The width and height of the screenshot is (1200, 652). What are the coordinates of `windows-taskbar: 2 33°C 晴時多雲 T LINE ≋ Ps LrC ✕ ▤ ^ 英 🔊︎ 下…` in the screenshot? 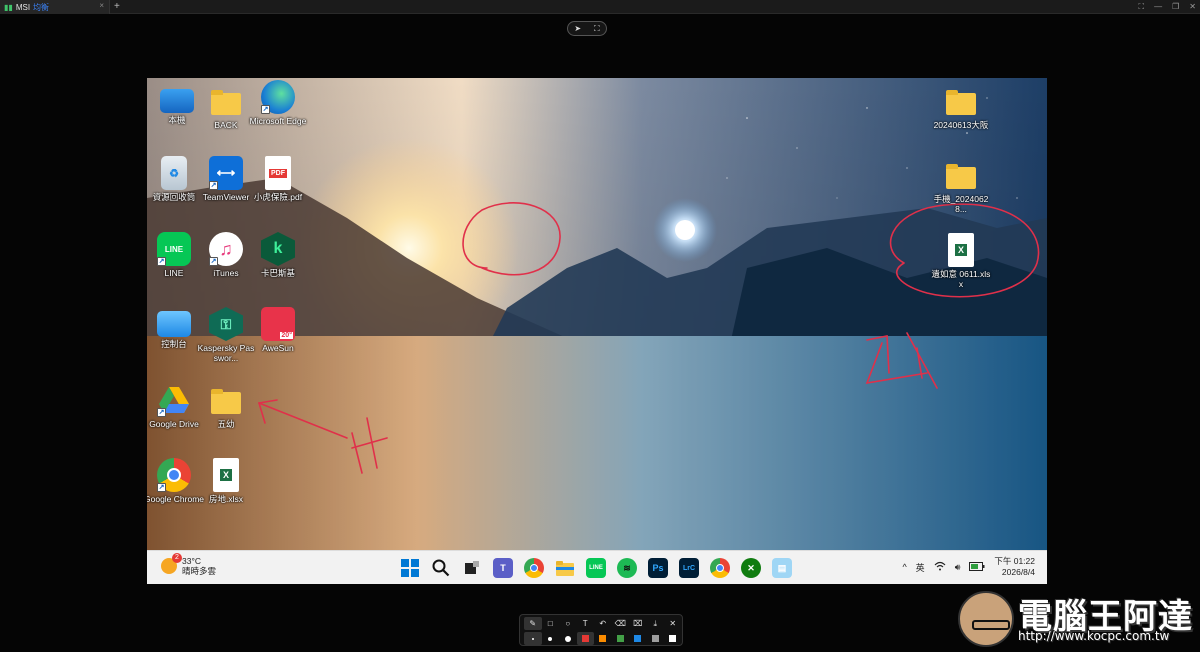 It's located at (597, 567).